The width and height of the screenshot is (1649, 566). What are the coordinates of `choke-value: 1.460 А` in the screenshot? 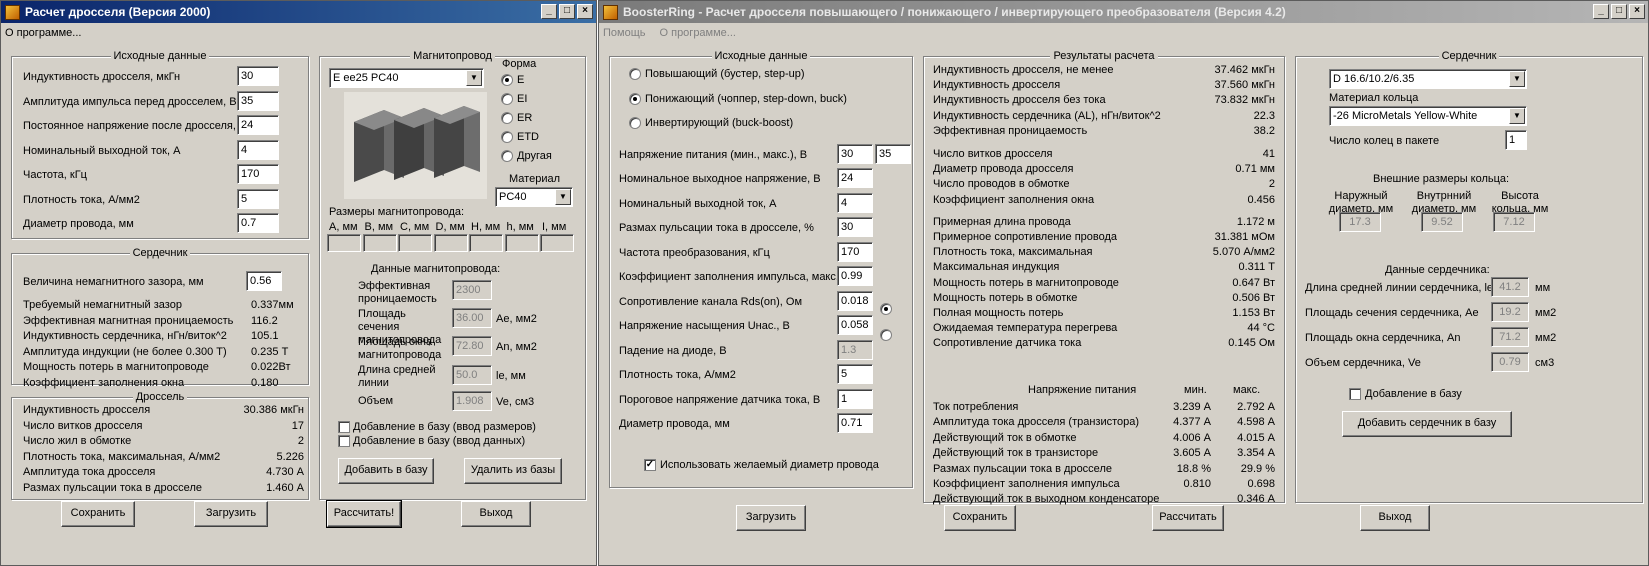 It's located at (285, 487).